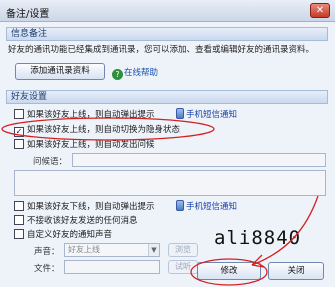 This screenshot has width=335, height=287. Describe the element at coordinates (167, 34) in the screenshot. I see `info-section-header: 信息备注` at that location.